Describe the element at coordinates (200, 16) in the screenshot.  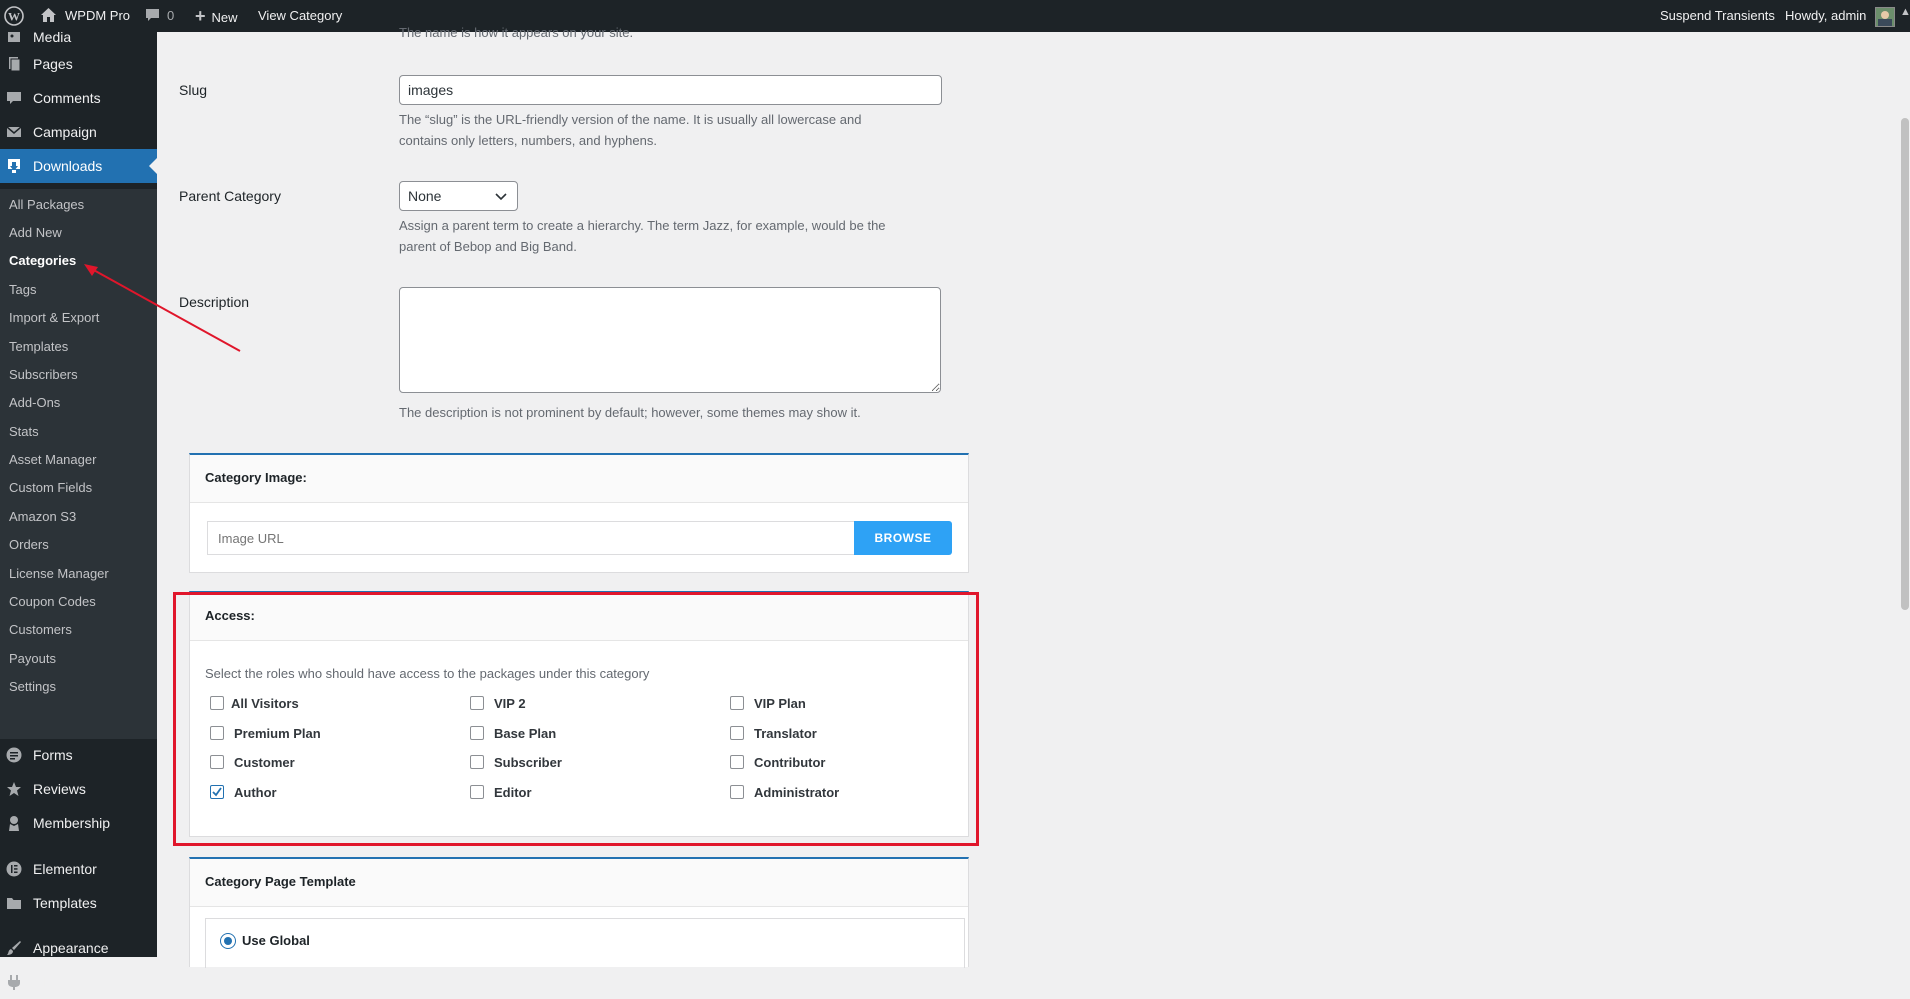
I see `plus-icon: +` at that location.